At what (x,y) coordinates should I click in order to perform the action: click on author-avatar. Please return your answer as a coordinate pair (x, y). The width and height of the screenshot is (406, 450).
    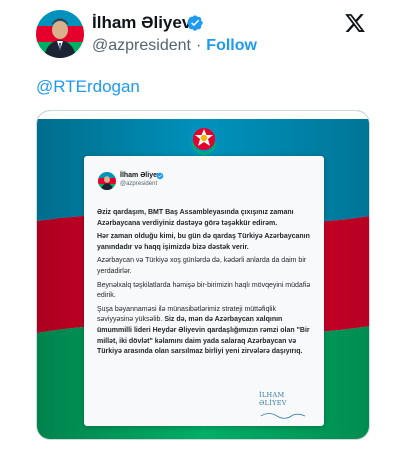
    Looking at the image, I should click on (60, 34).